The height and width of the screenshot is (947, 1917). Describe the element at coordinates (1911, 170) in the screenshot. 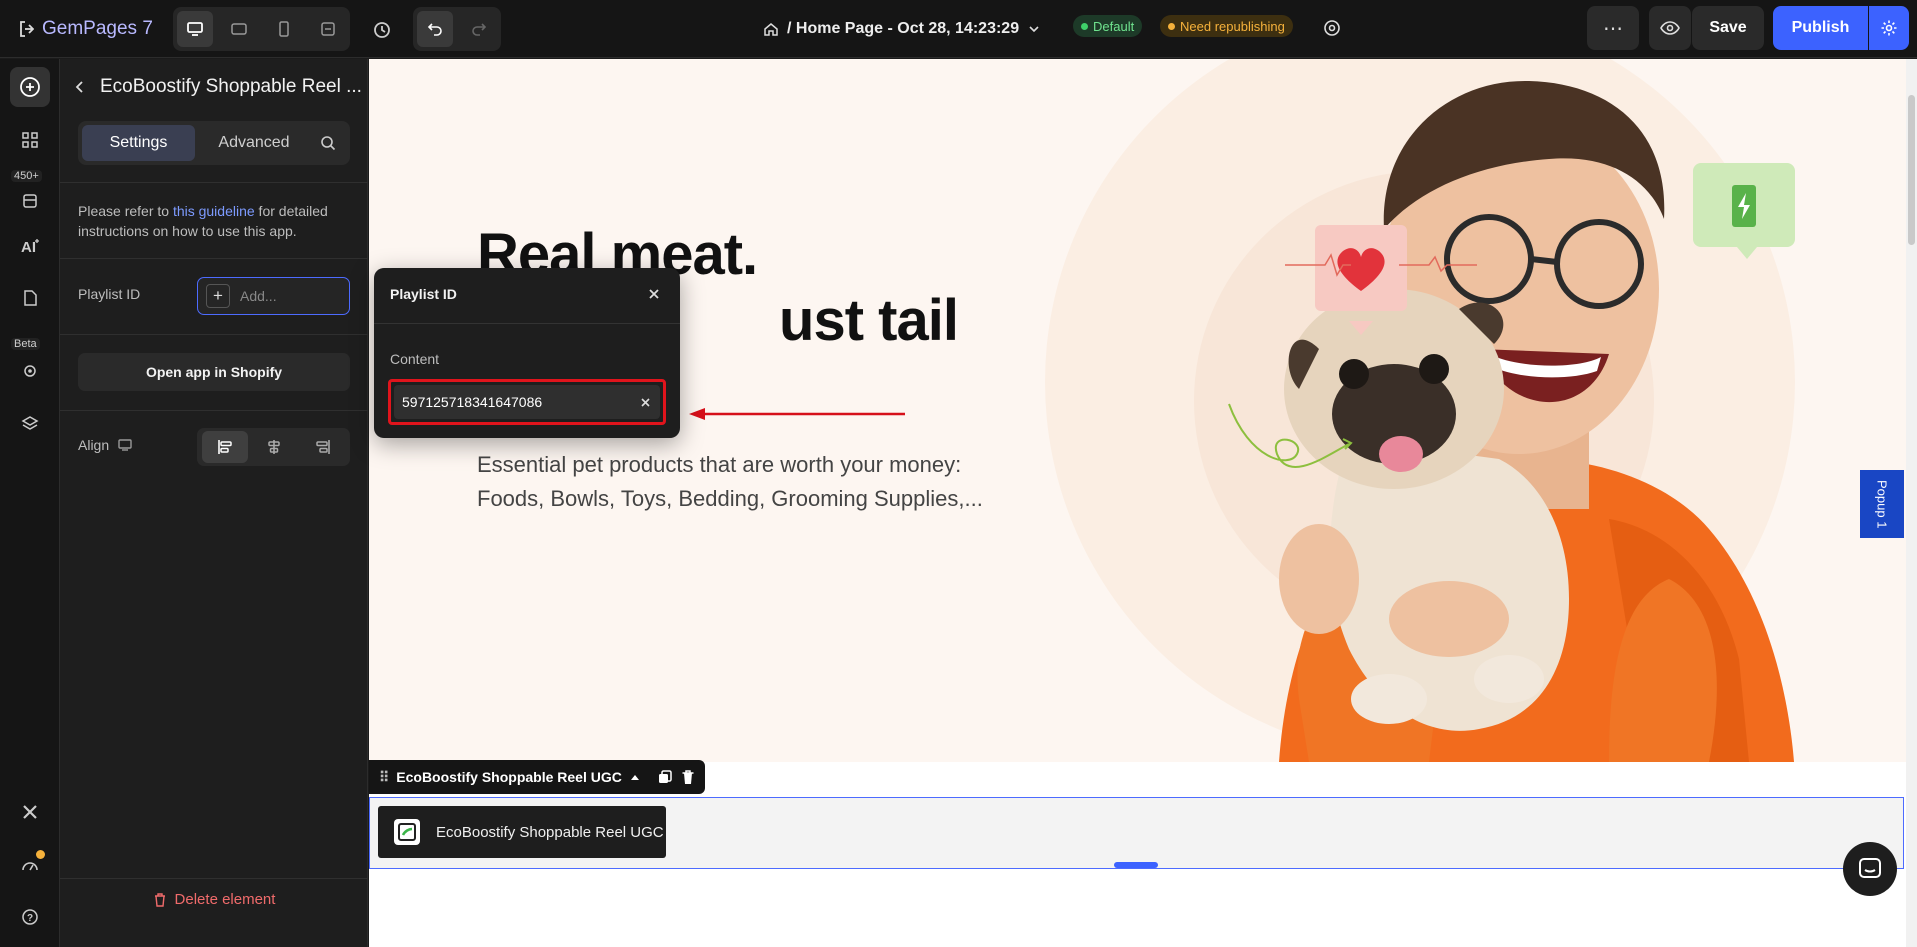

I see `scrollbar-thumb` at that location.